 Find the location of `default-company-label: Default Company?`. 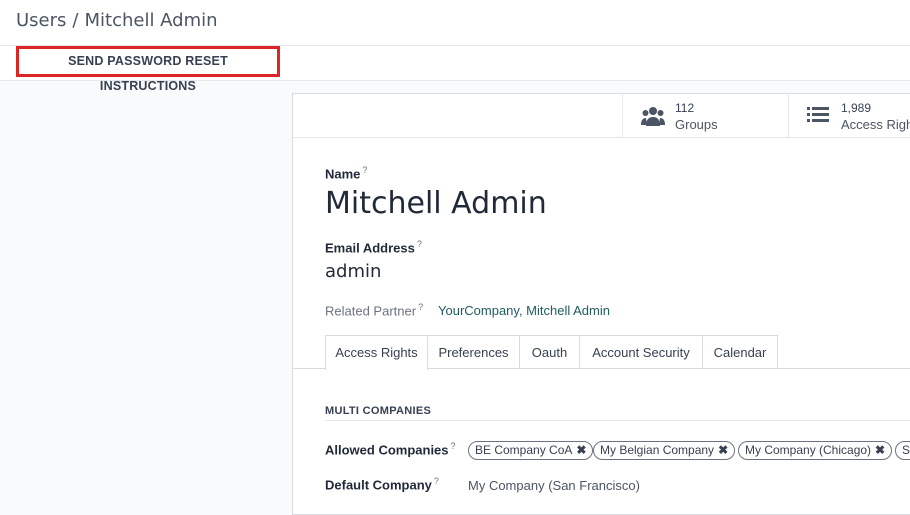

default-company-label: Default Company? is located at coordinates (382, 484).